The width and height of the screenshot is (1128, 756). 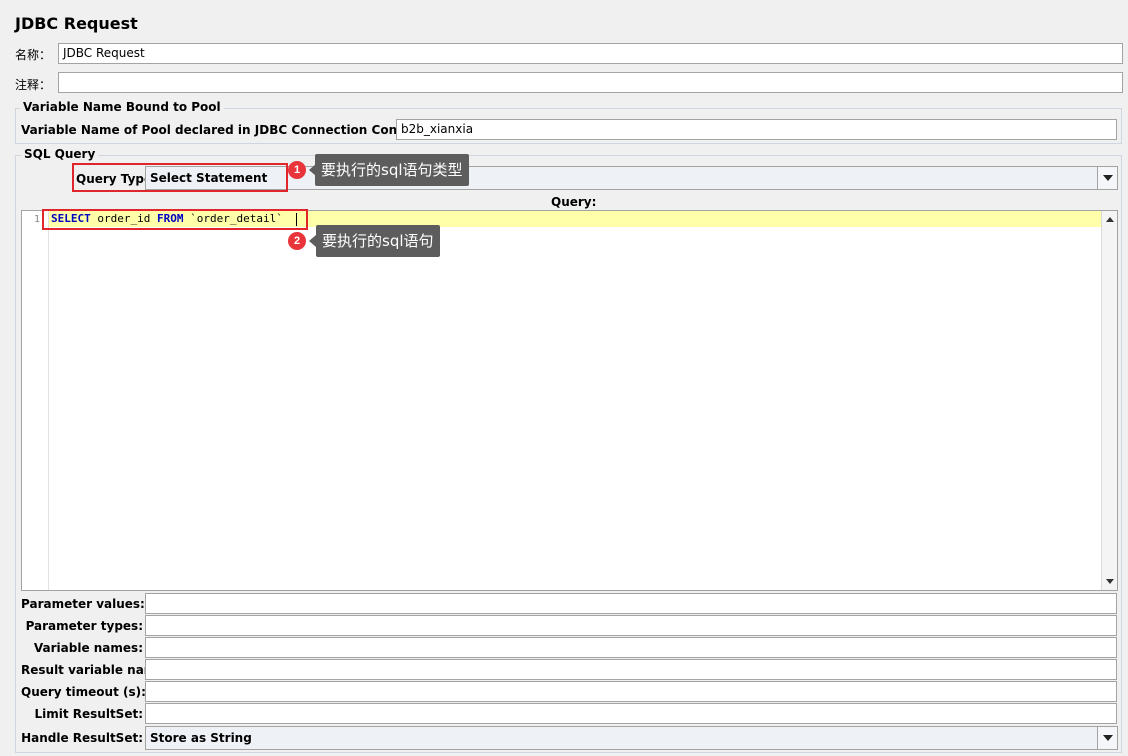 What do you see at coordinates (631, 738) in the screenshot?
I see `handle-resultset-select: Store as String` at bounding box center [631, 738].